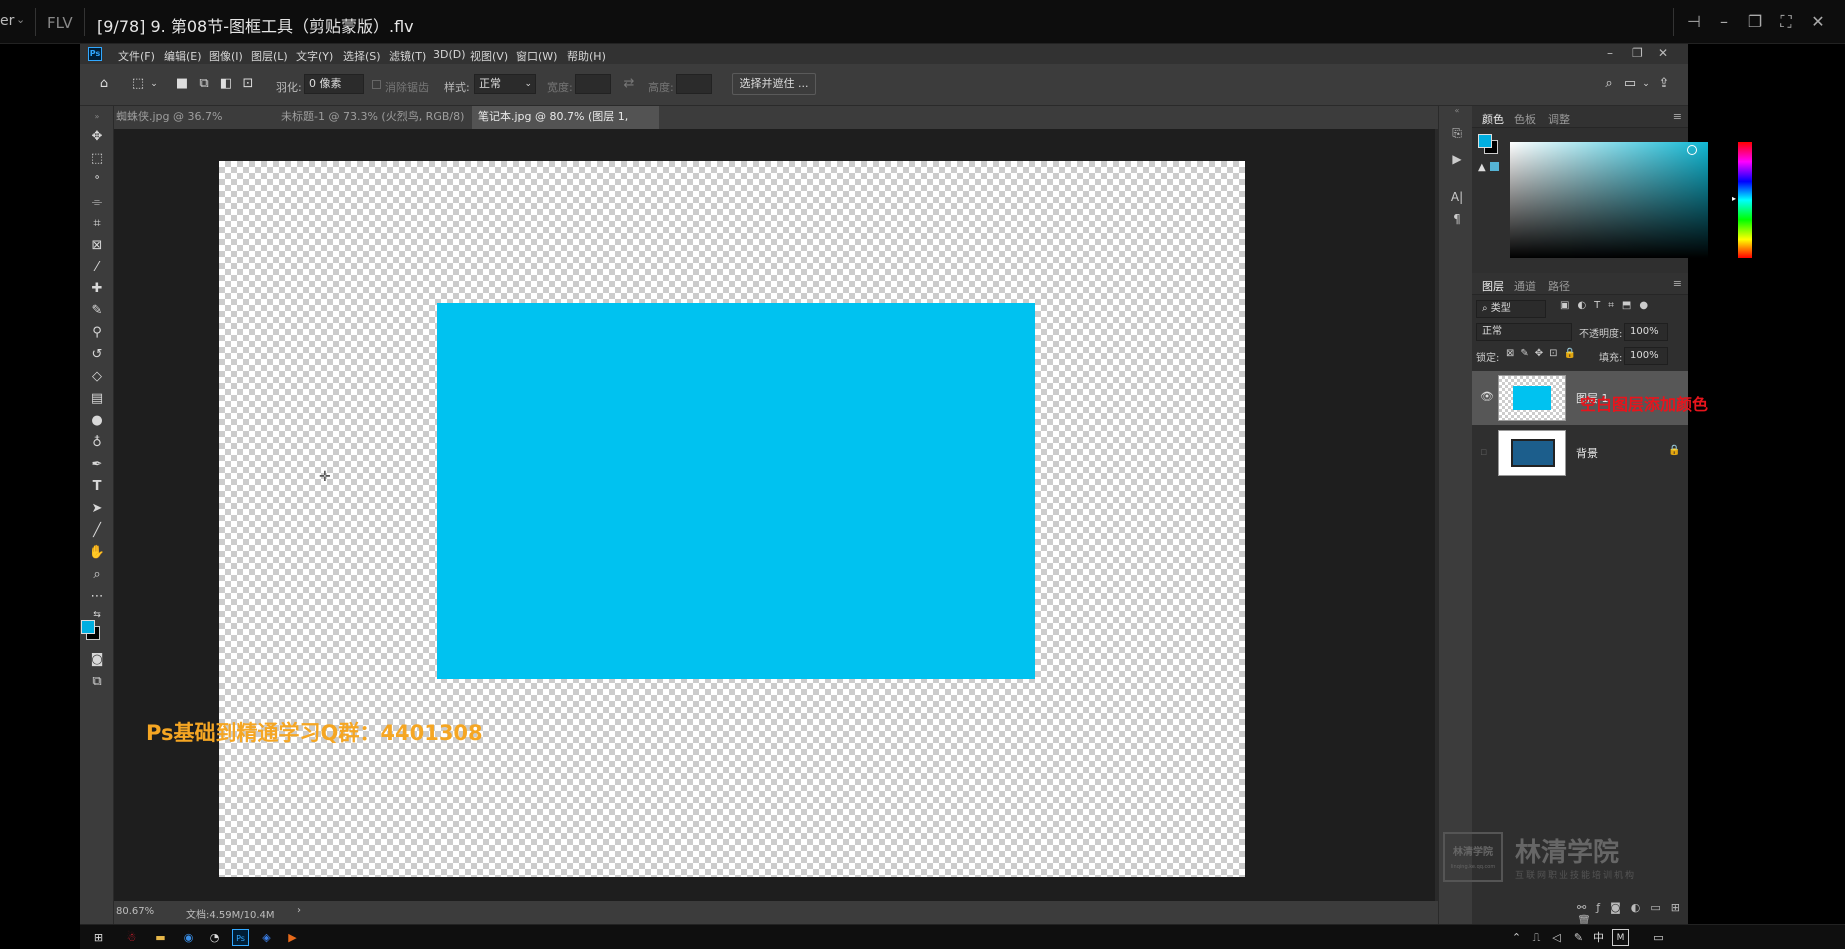 The height and width of the screenshot is (949, 1845). What do you see at coordinates (135, 911) in the screenshot?
I see `zoom-level: 80.67%` at bounding box center [135, 911].